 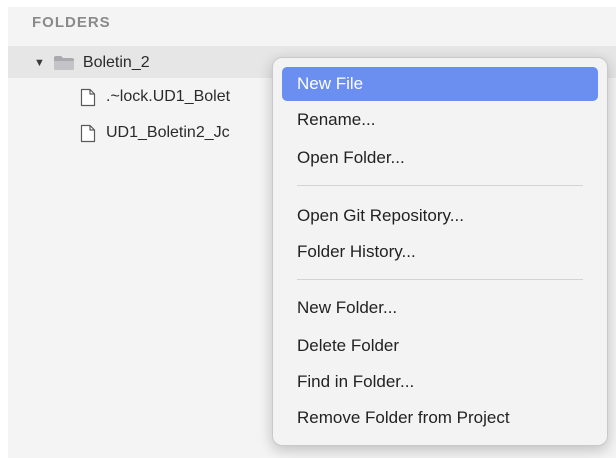 I want to click on menu-item-remove-folder-from-project: Remove Folder from Project, so click(x=440, y=418).